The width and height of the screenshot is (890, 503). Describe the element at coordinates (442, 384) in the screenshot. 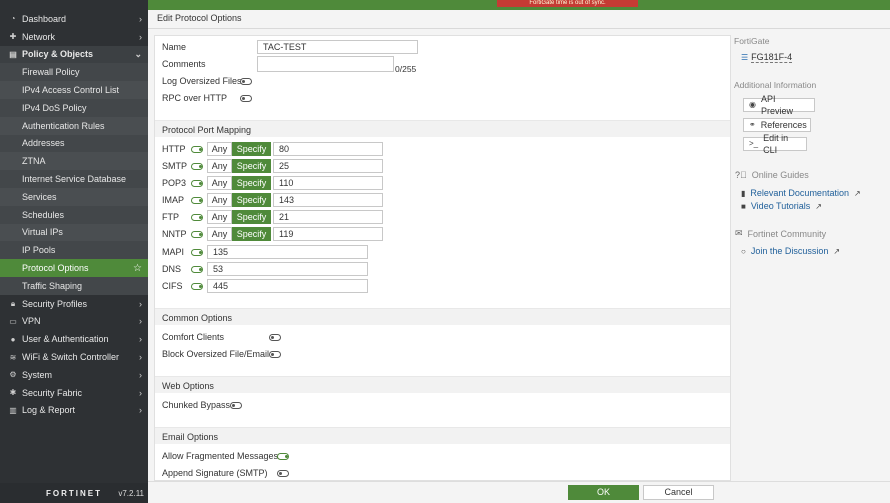

I see `web-options-header: Web Options` at that location.